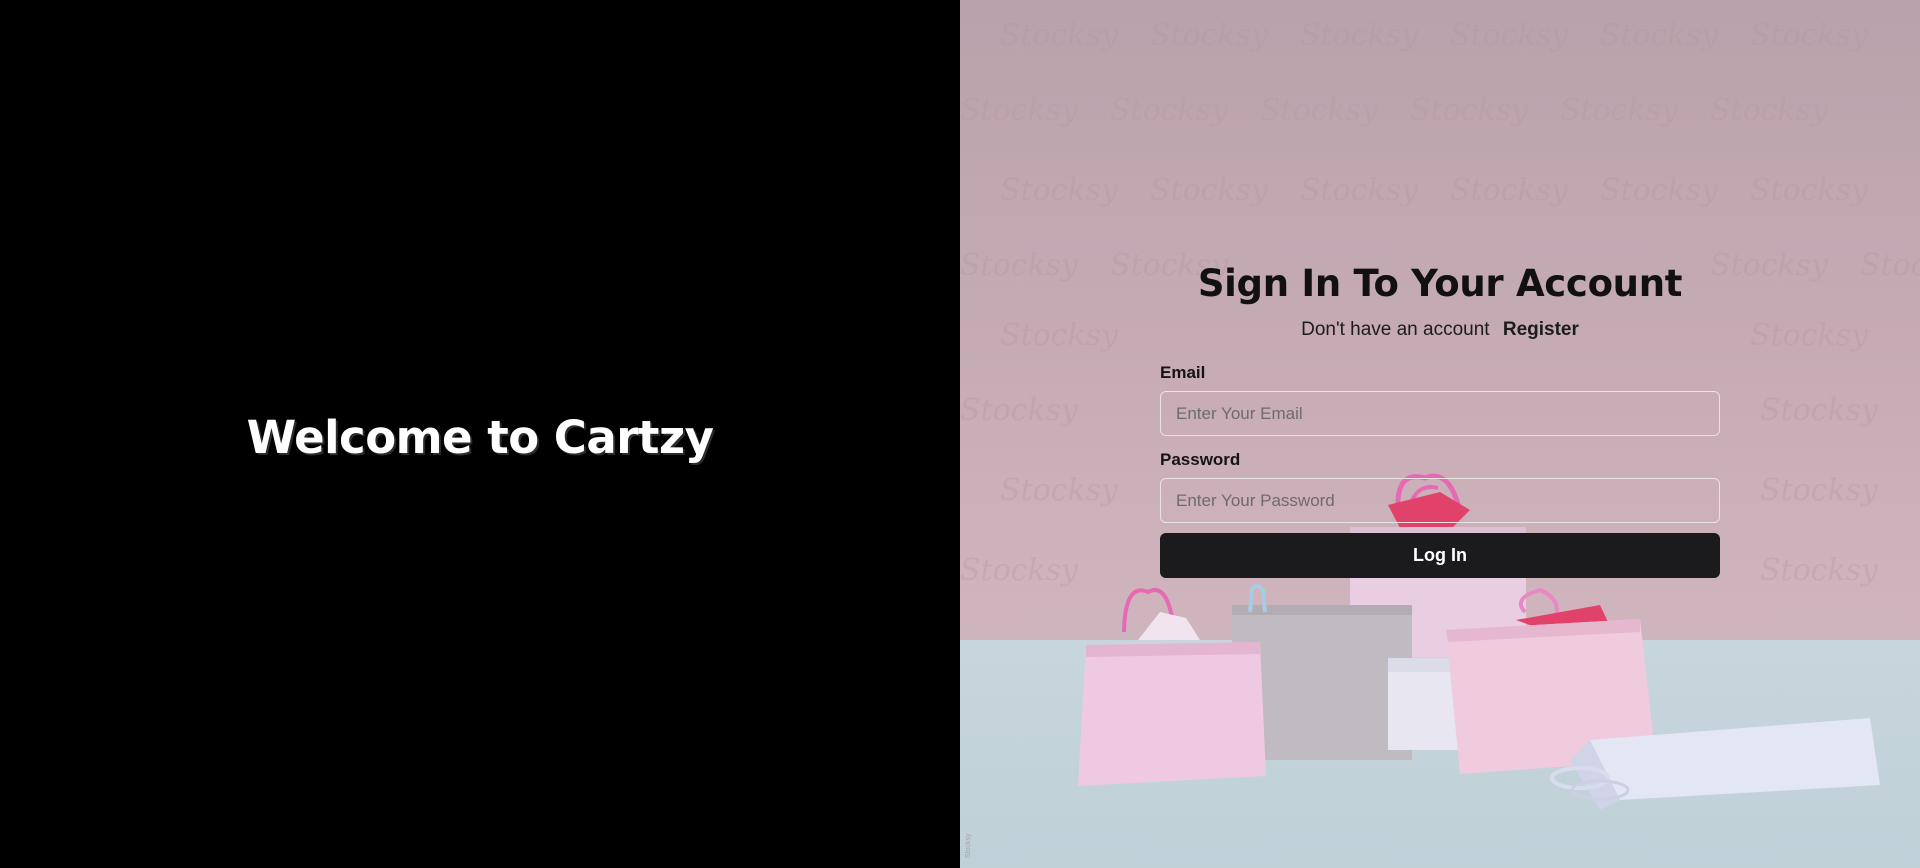 The height and width of the screenshot is (868, 1920). What do you see at coordinates (1541, 329) in the screenshot?
I see `register-link: Register` at bounding box center [1541, 329].